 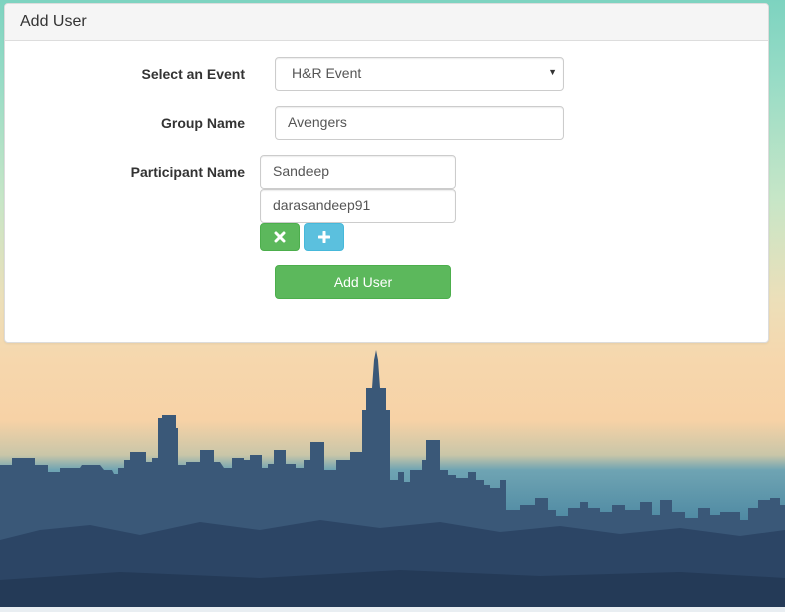 I want to click on event-label: Select an Event, so click(x=193, y=74).